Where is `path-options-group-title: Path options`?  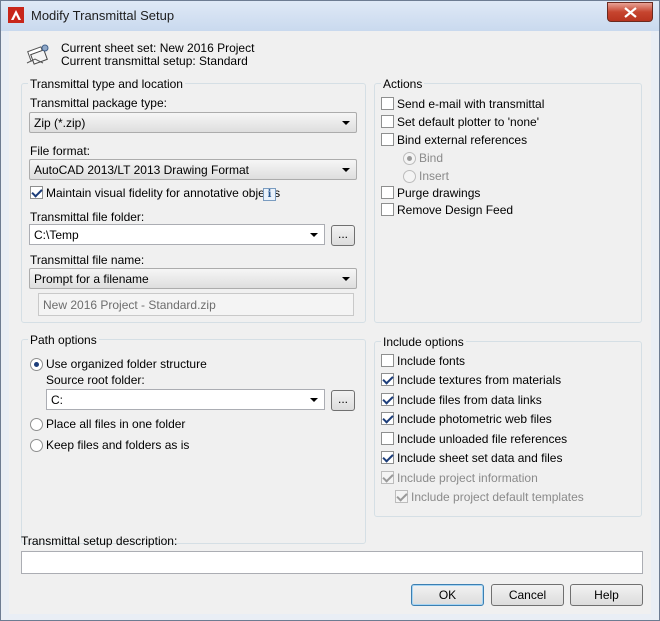
path-options-group-title: Path options is located at coordinates (63, 340).